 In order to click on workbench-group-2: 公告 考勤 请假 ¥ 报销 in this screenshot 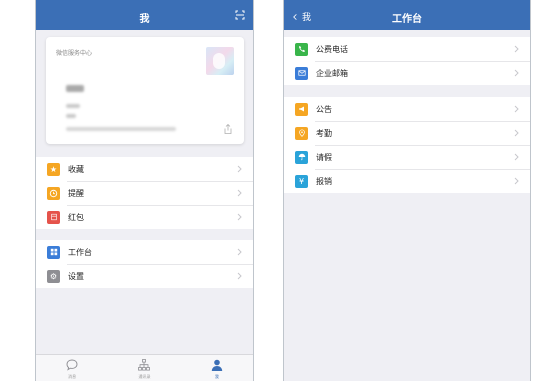, I will do `click(407, 145)`.